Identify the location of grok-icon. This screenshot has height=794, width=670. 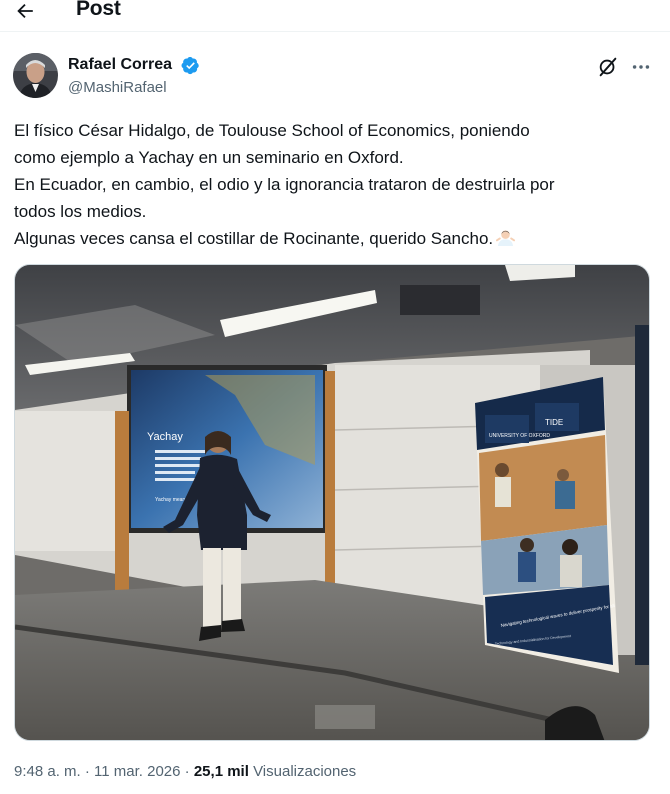
(608, 67).